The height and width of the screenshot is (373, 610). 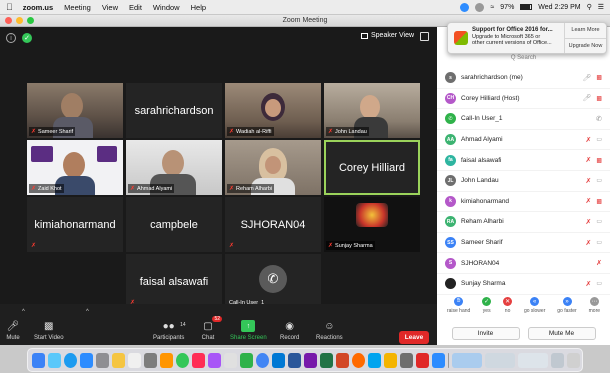 What do you see at coordinates (390, 360) in the screenshot?
I see `slides-icon` at bounding box center [390, 360].